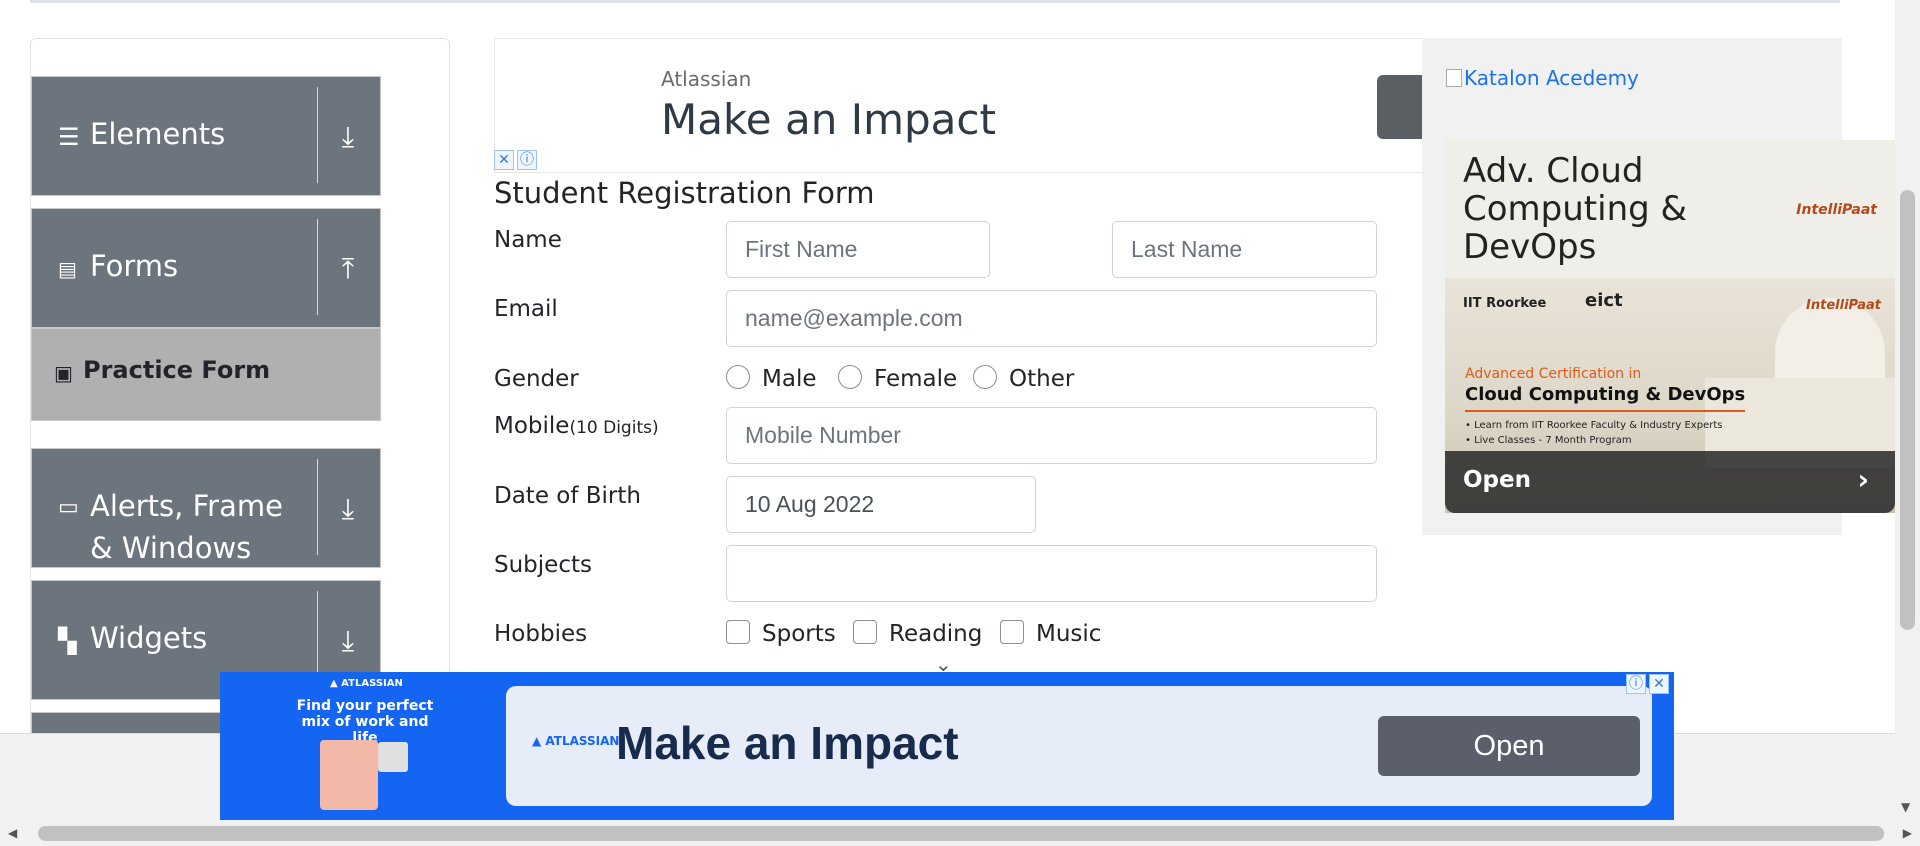 Image resolution: width=1920 pixels, height=846 pixels. Describe the element at coordinates (1553, 374) in the screenshot. I see `ad-subtitle: Advanced Certification in` at that location.